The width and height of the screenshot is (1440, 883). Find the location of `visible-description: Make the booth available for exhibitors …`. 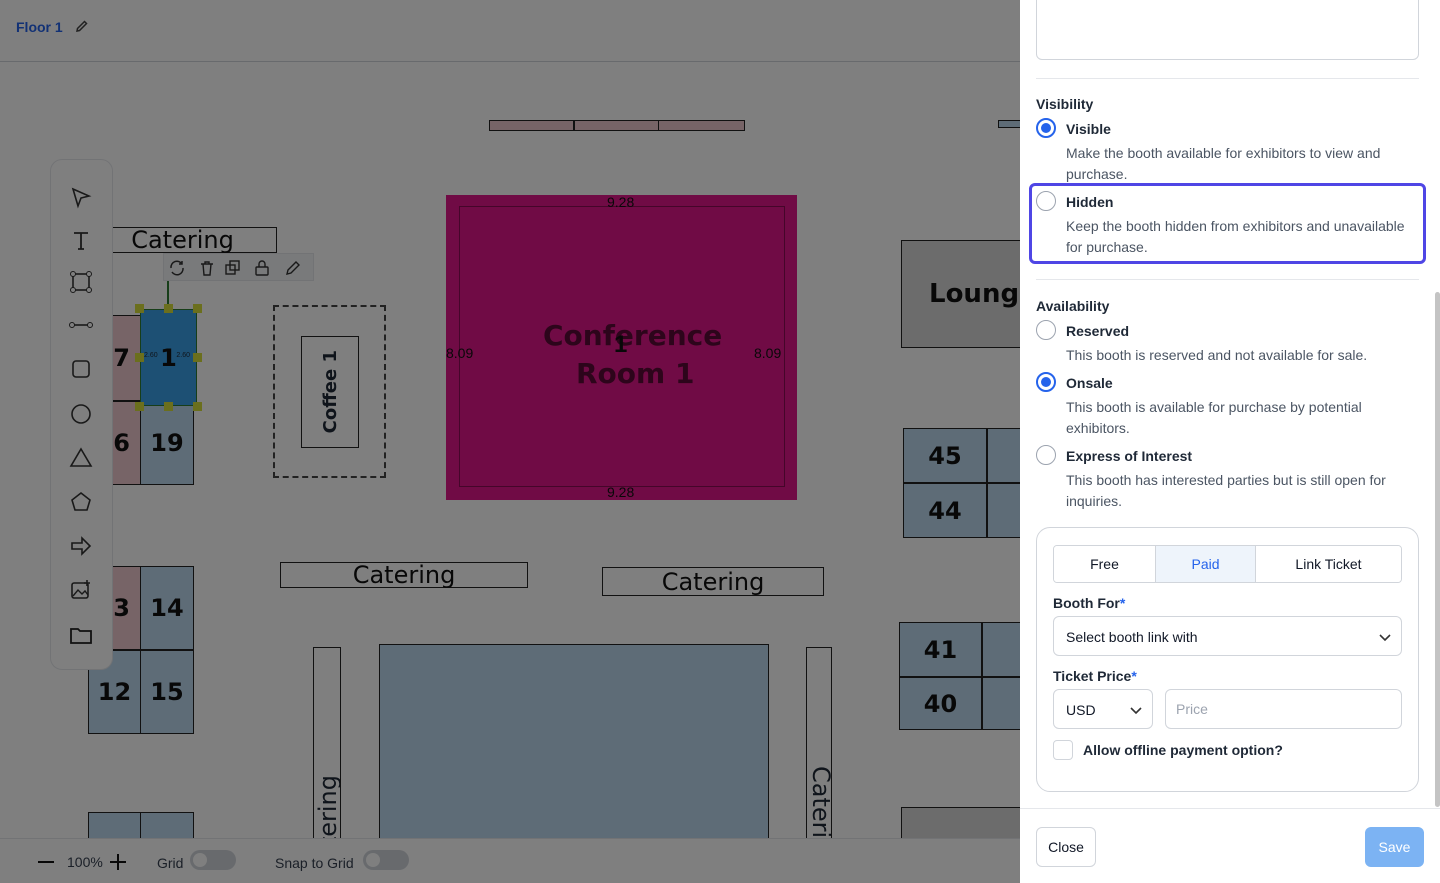

visible-description: Make the booth available for exhibitors … is located at coordinates (1223, 163).